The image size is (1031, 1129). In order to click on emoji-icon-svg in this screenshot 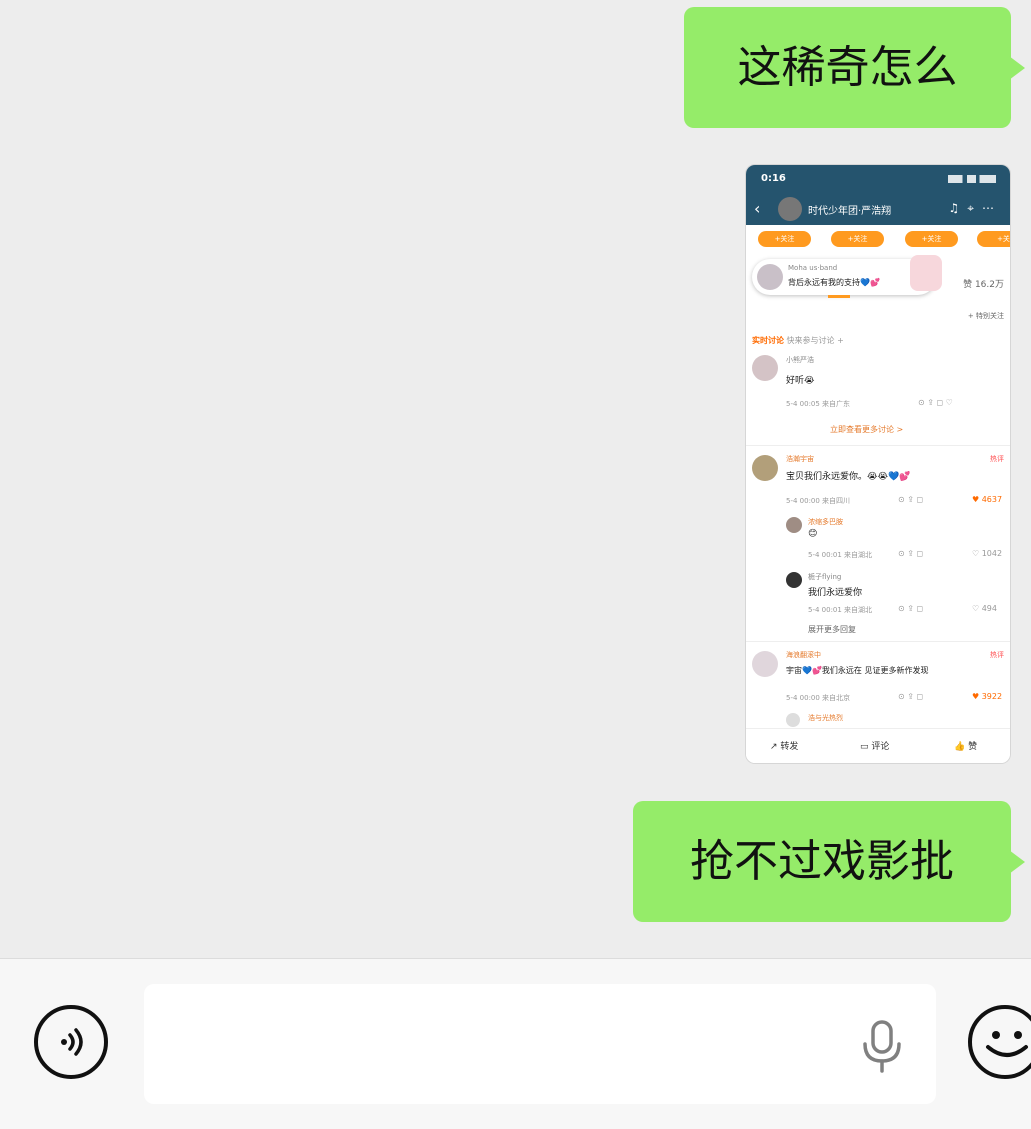, I will do `click(1007, 1044)`.